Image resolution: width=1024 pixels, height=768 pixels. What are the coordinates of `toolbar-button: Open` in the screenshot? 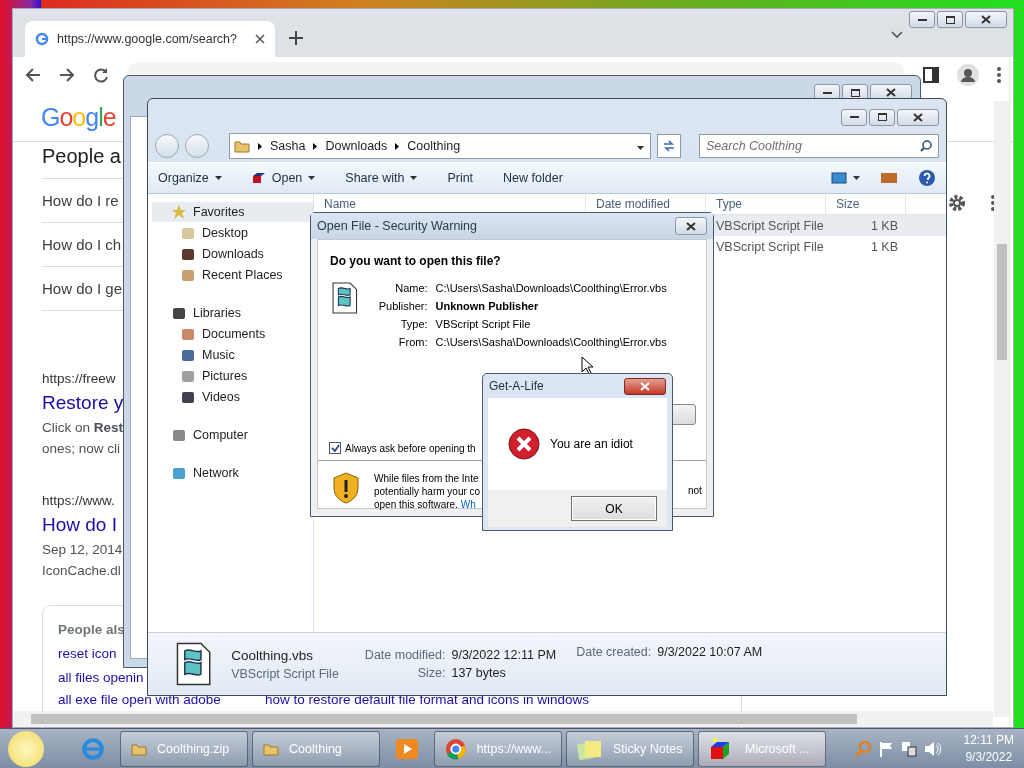 It's located at (283, 178).